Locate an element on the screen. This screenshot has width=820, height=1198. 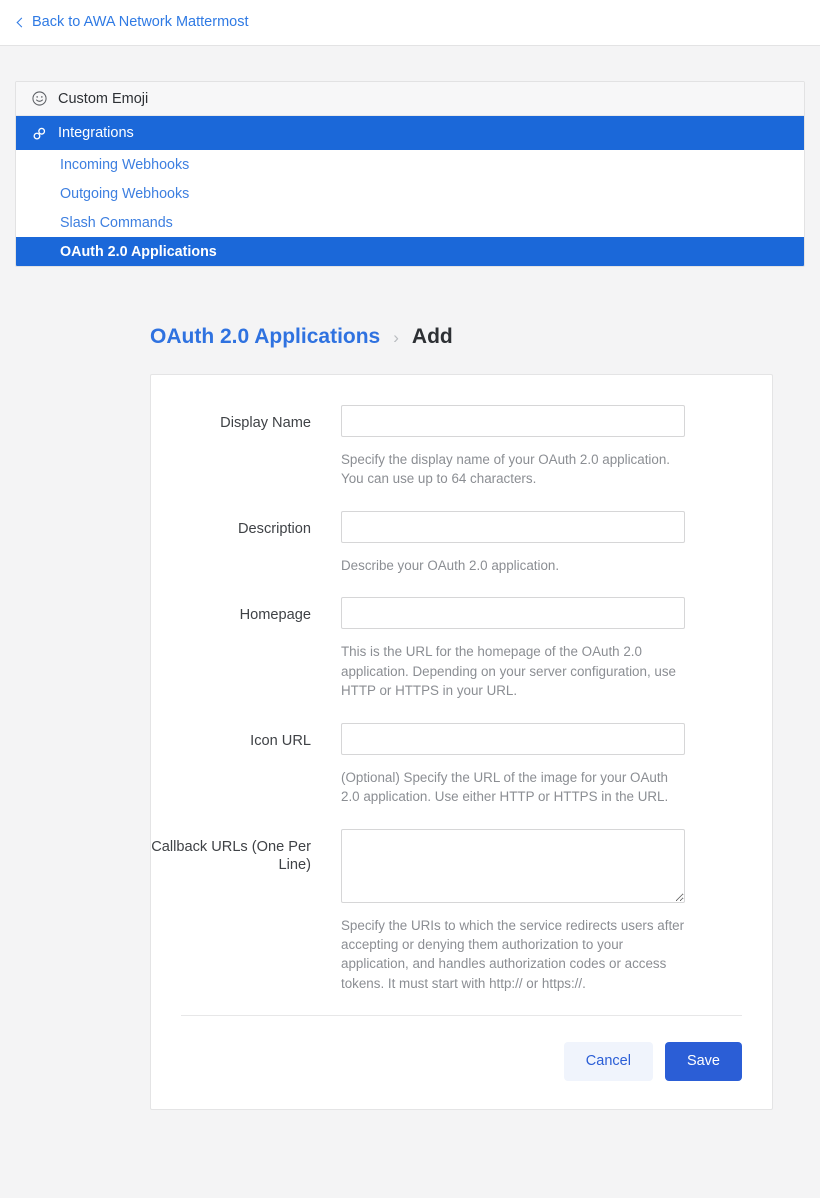
smiley-face-icon is located at coordinates (41, 98).